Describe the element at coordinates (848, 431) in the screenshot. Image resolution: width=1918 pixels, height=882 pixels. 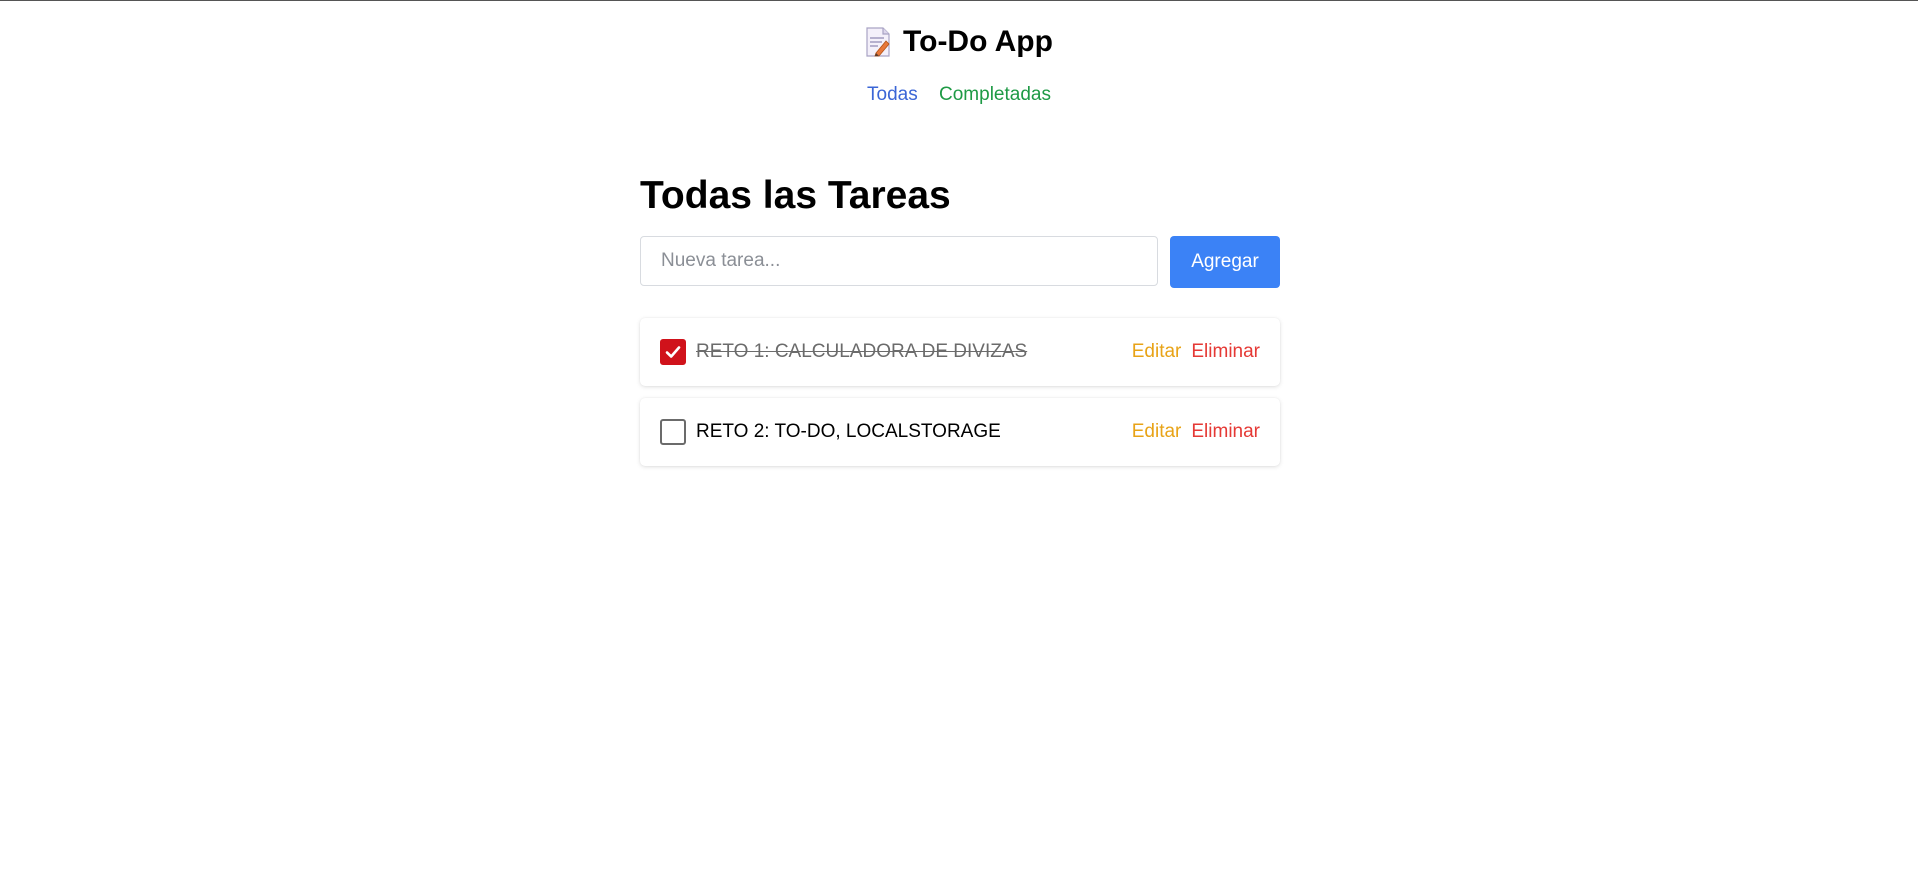
I see `task-text: RETO 2: TO-DO, LOCALSTORAGE` at that location.